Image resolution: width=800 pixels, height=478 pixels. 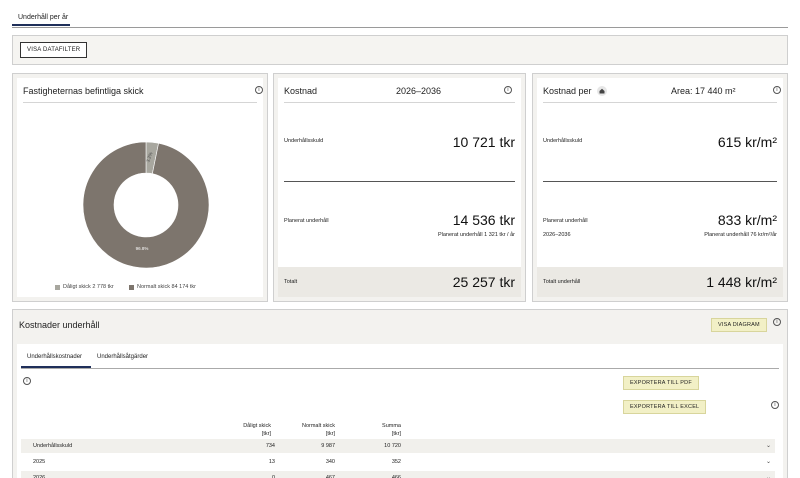 I want to click on period-label: 2026–2036, so click(x=419, y=91).